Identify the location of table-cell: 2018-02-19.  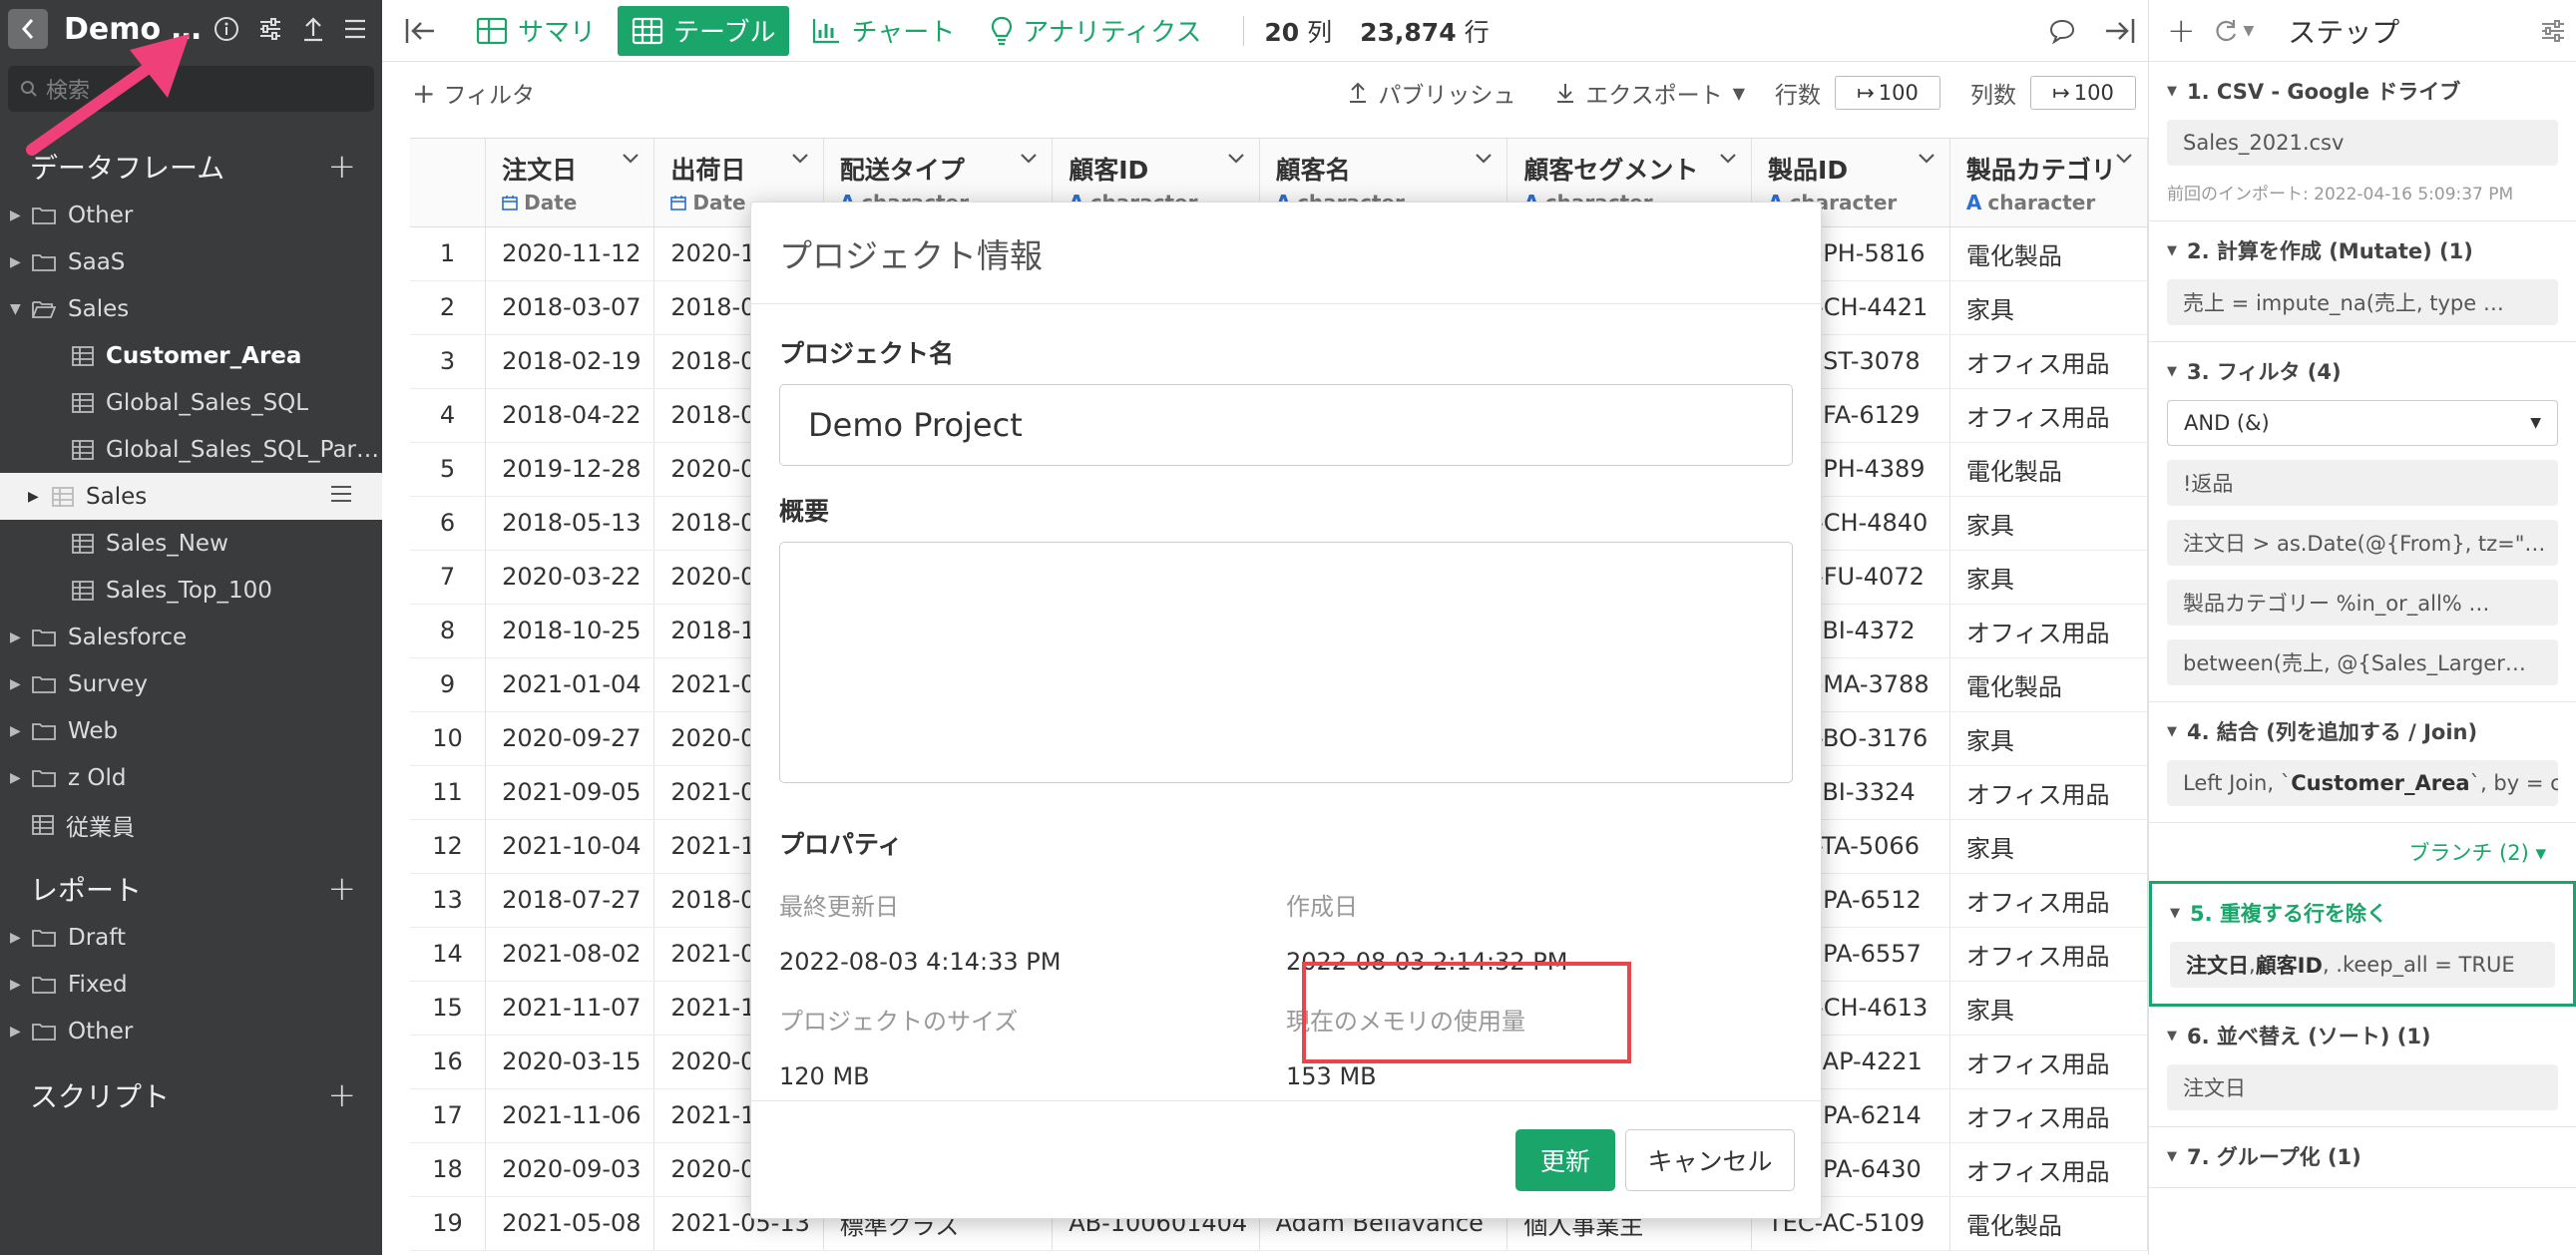
(570, 361).